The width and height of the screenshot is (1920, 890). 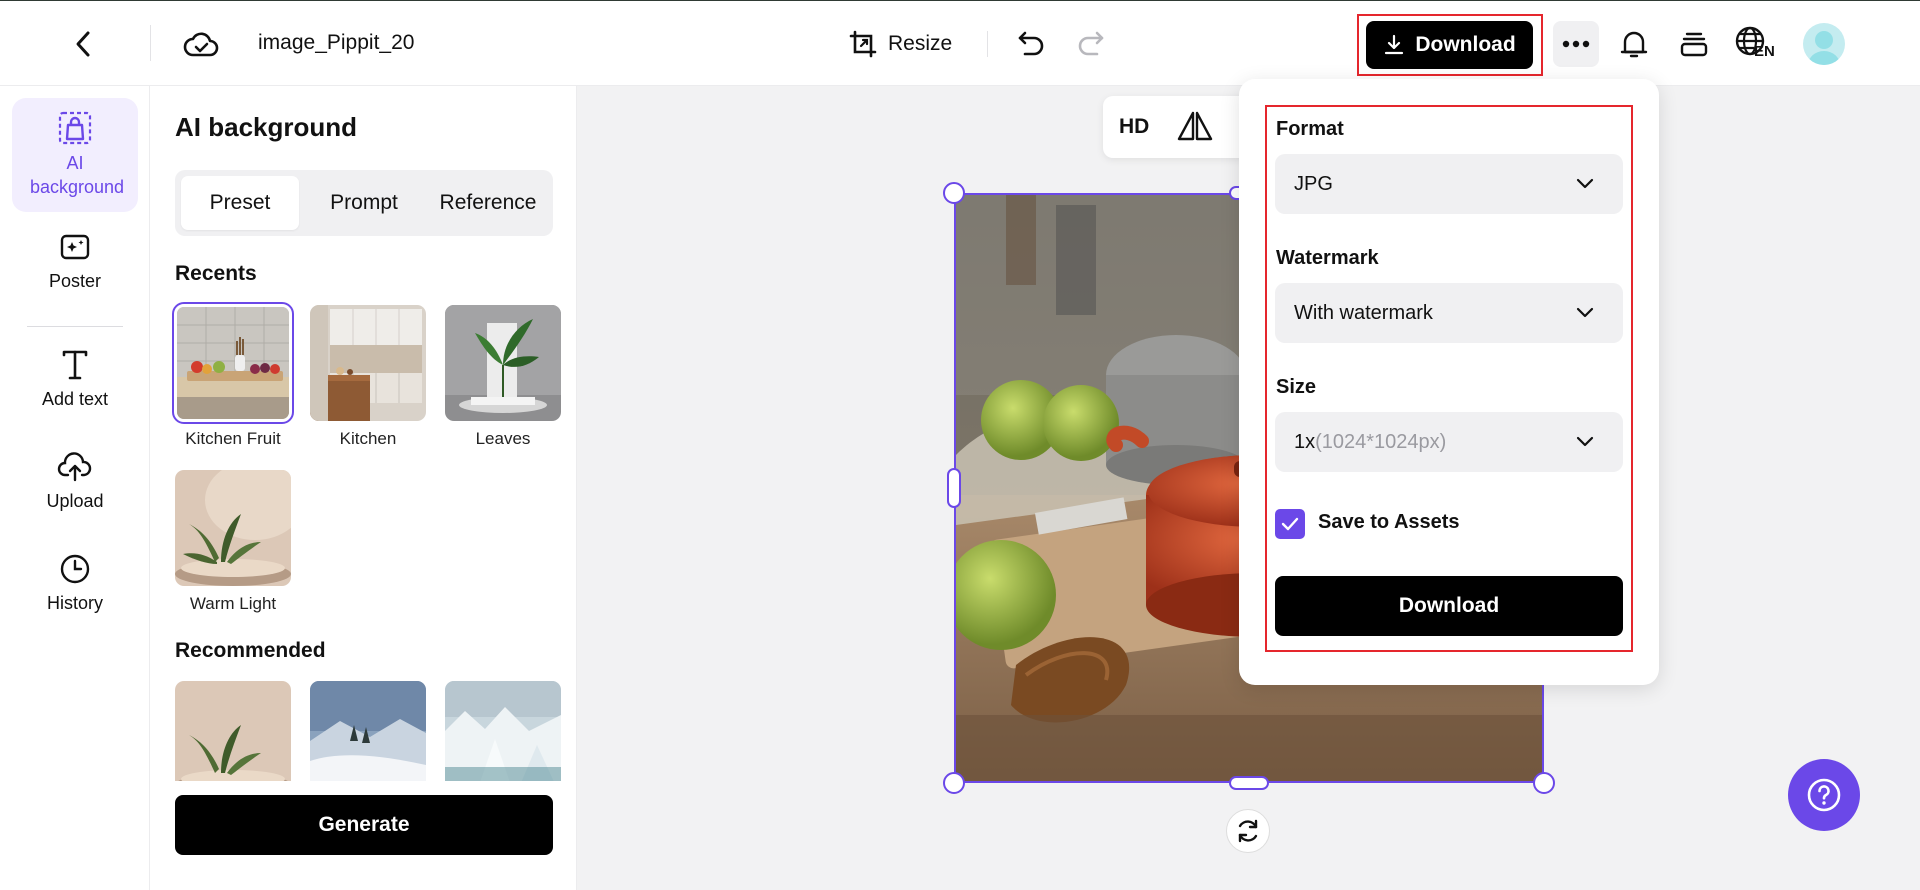 I want to click on watermark-select: With watermark, so click(x=1449, y=313).